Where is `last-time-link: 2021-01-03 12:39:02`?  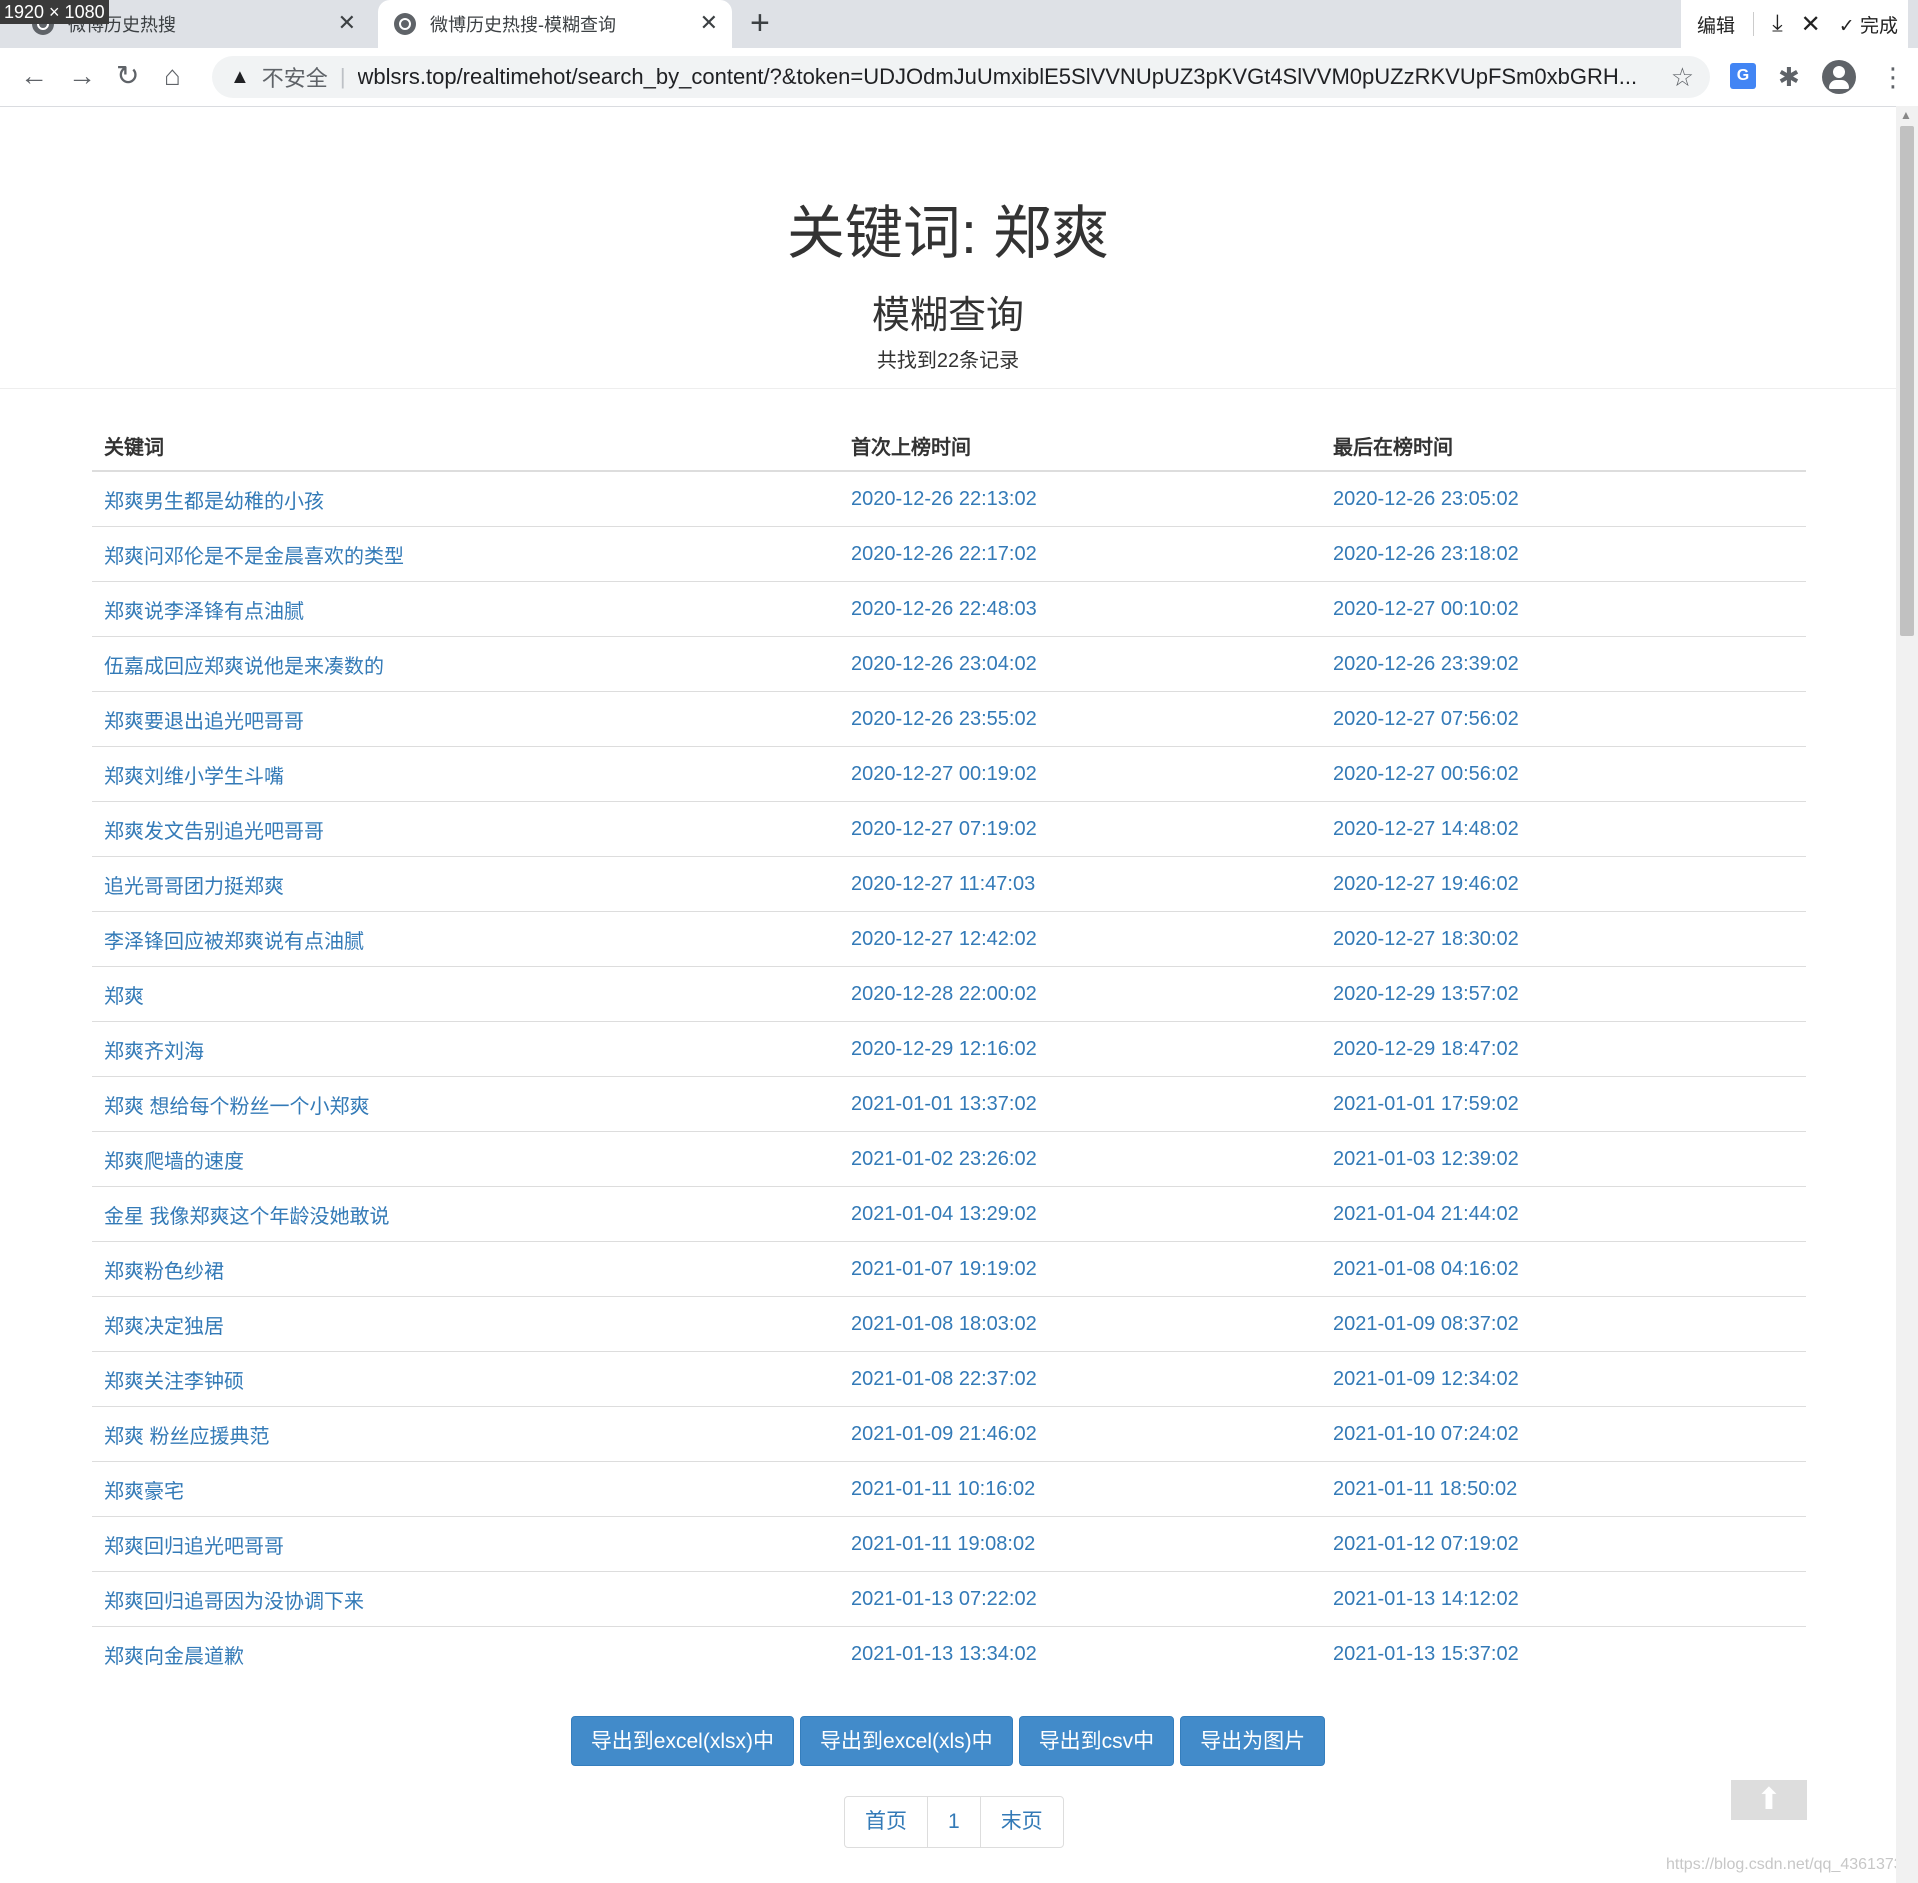
last-time-link: 2021-01-03 12:39:02 is located at coordinates (1563, 1159).